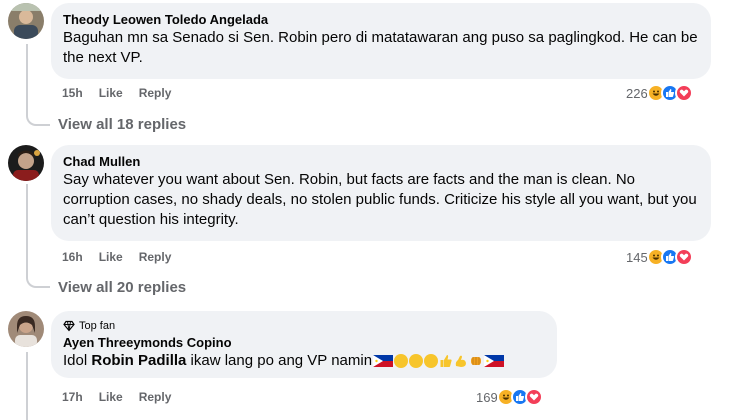 The width and height of the screenshot is (750, 420). Describe the element at coordinates (72, 93) in the screenshot. I see `comment-time: 15h` at that location.